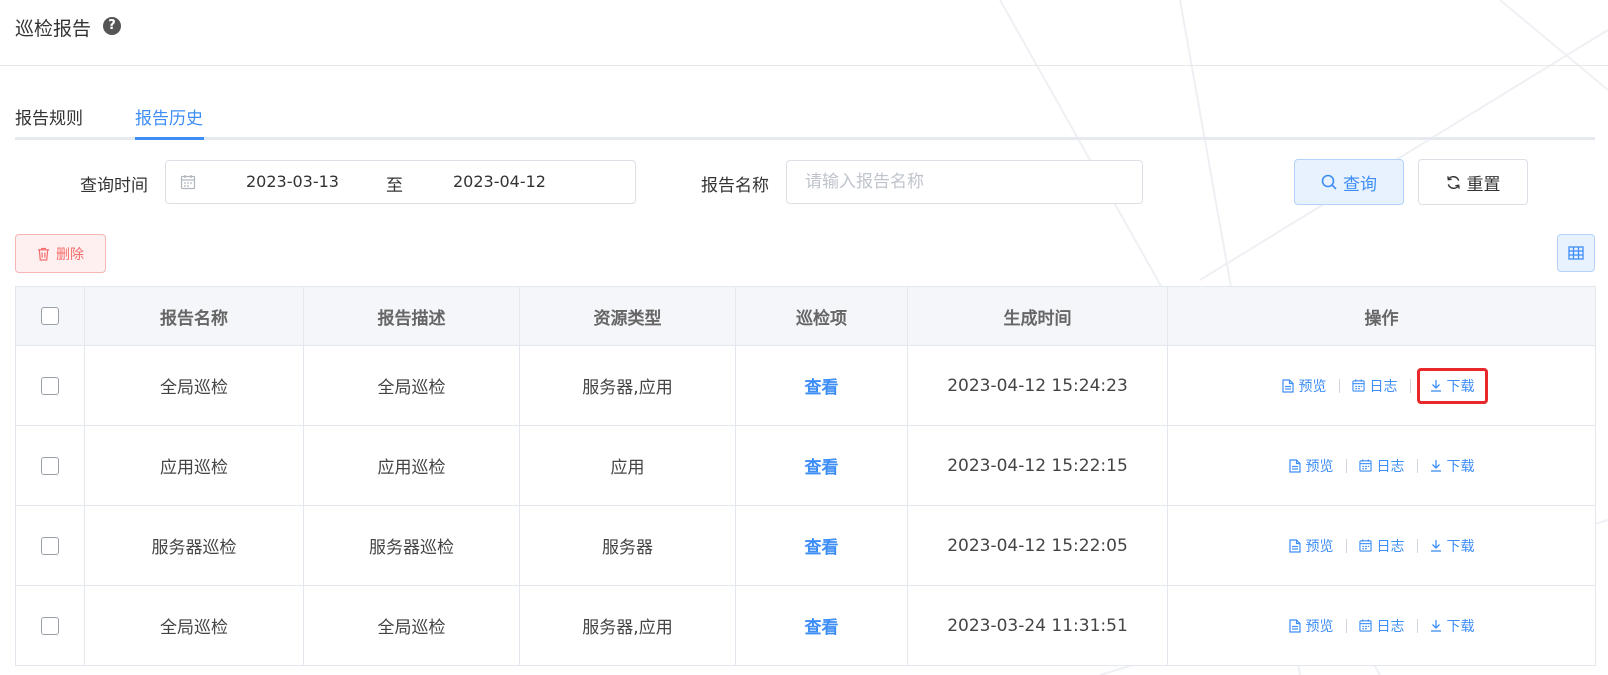 This screenshot has height=675, width=1608. What do you see at coordinates (1483, 184) in the screenshot?
I see `reset-button-label: 重置` at bounding box center [1483, 184].